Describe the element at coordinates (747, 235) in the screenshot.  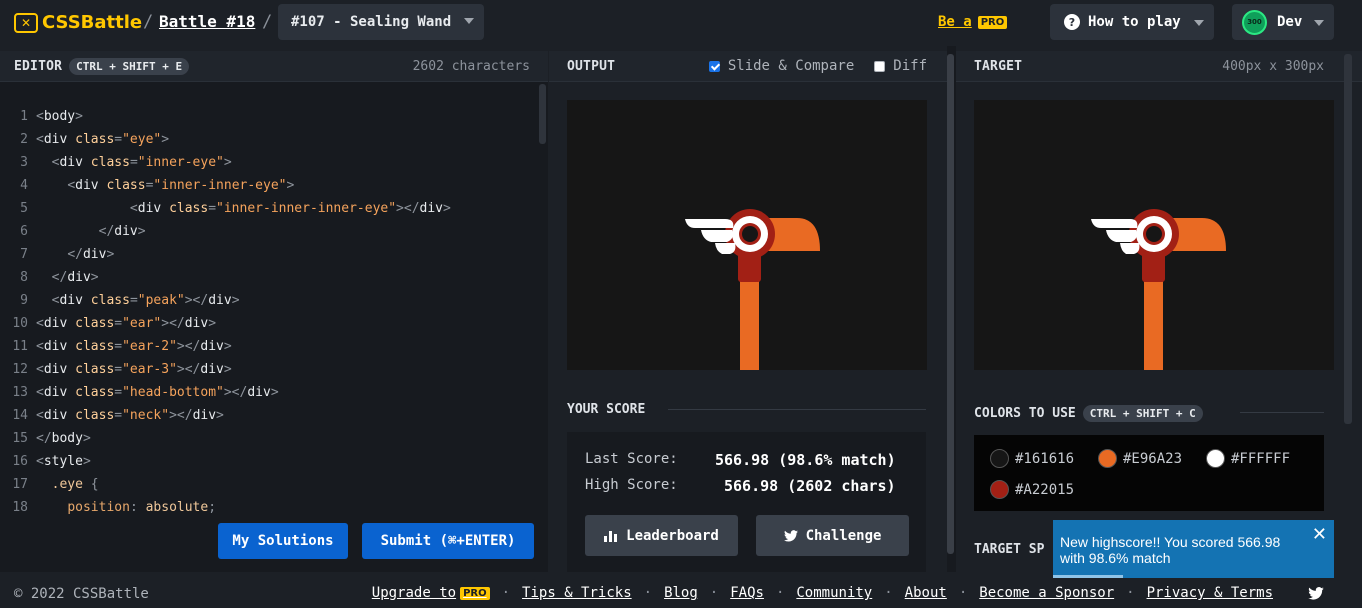
I see `output-canvas` at that location.